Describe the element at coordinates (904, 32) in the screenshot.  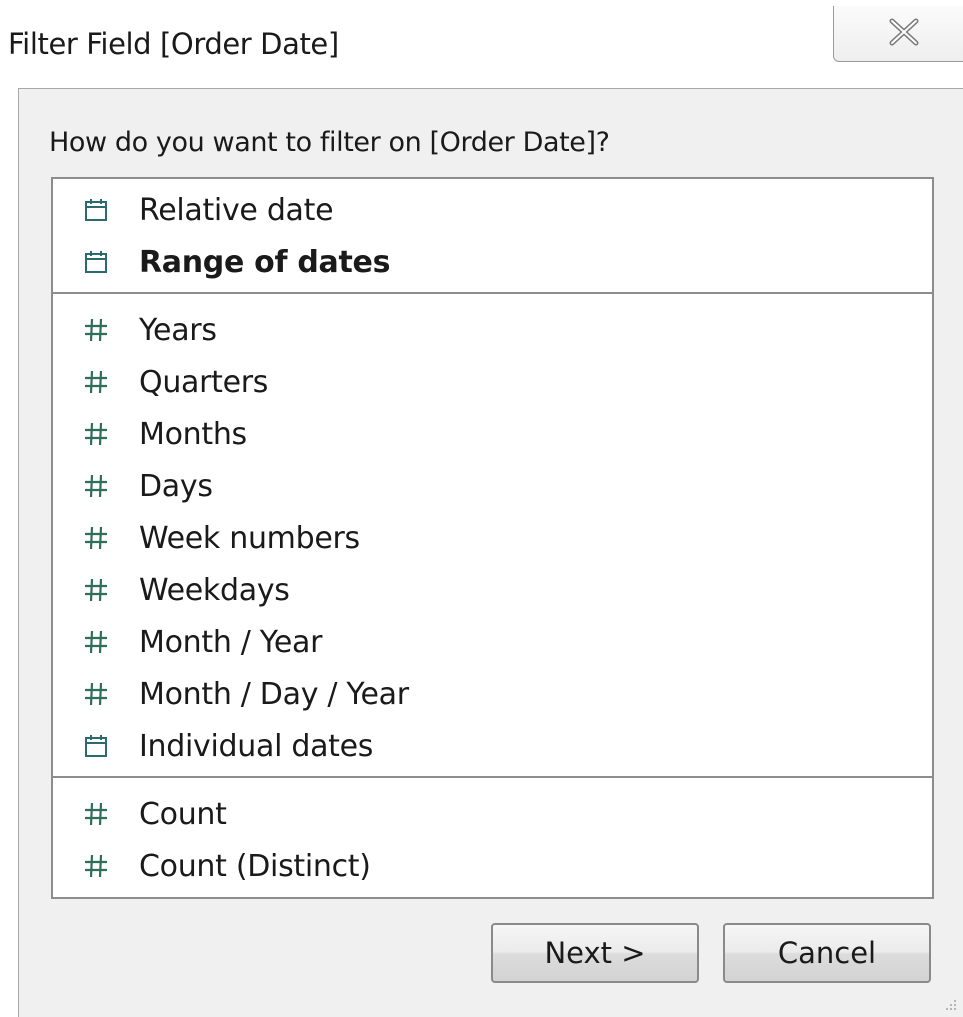
I see `close-icon` at that location.